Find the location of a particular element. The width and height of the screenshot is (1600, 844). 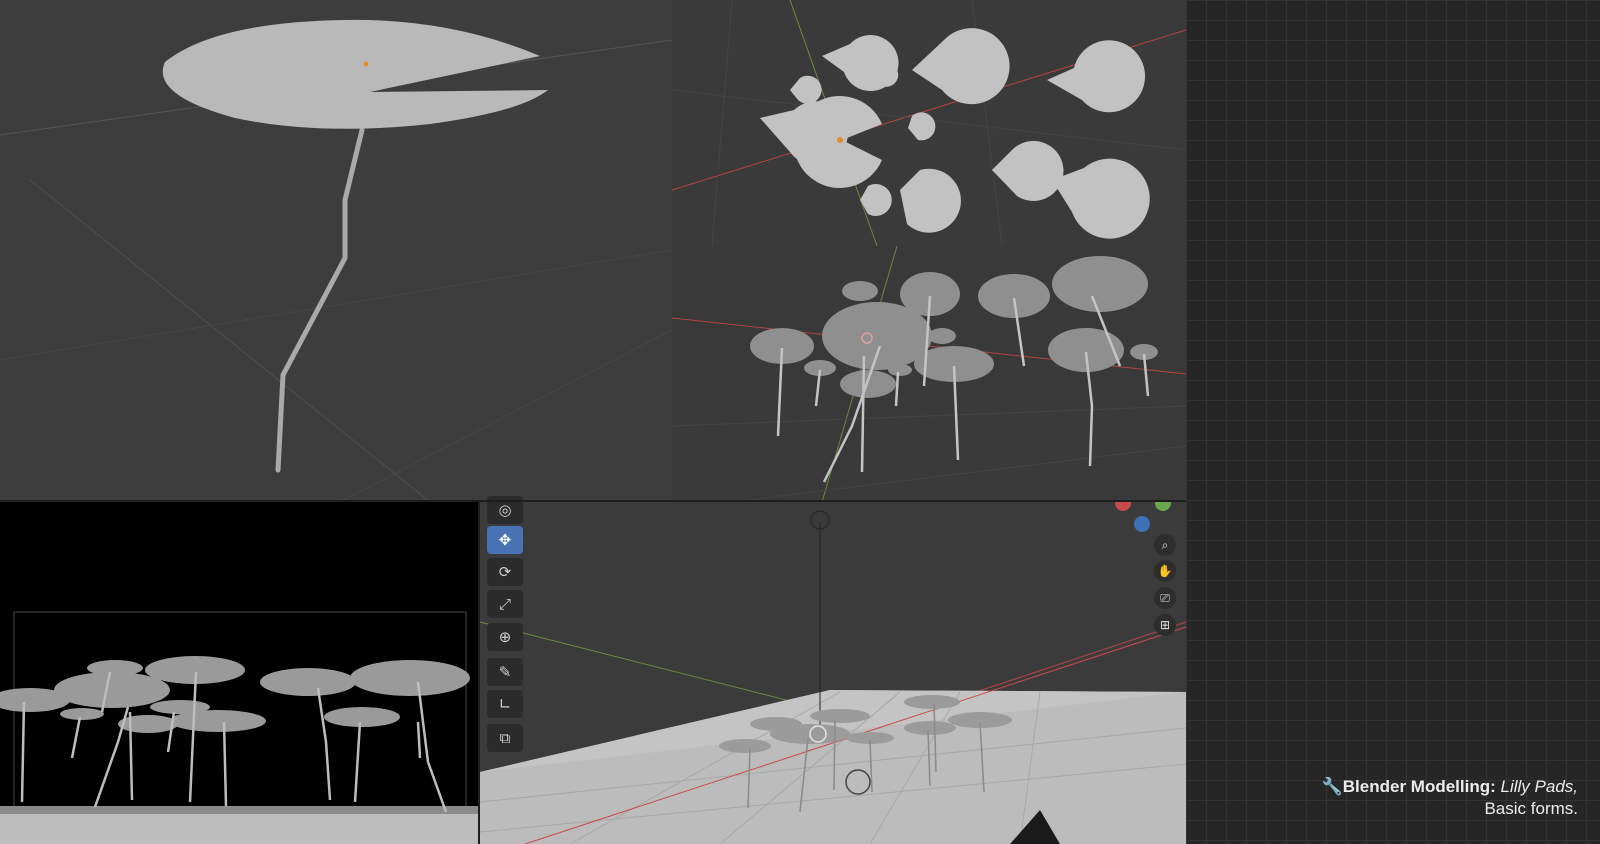

move-icon: ✥ is located at coordinates (505, 540).